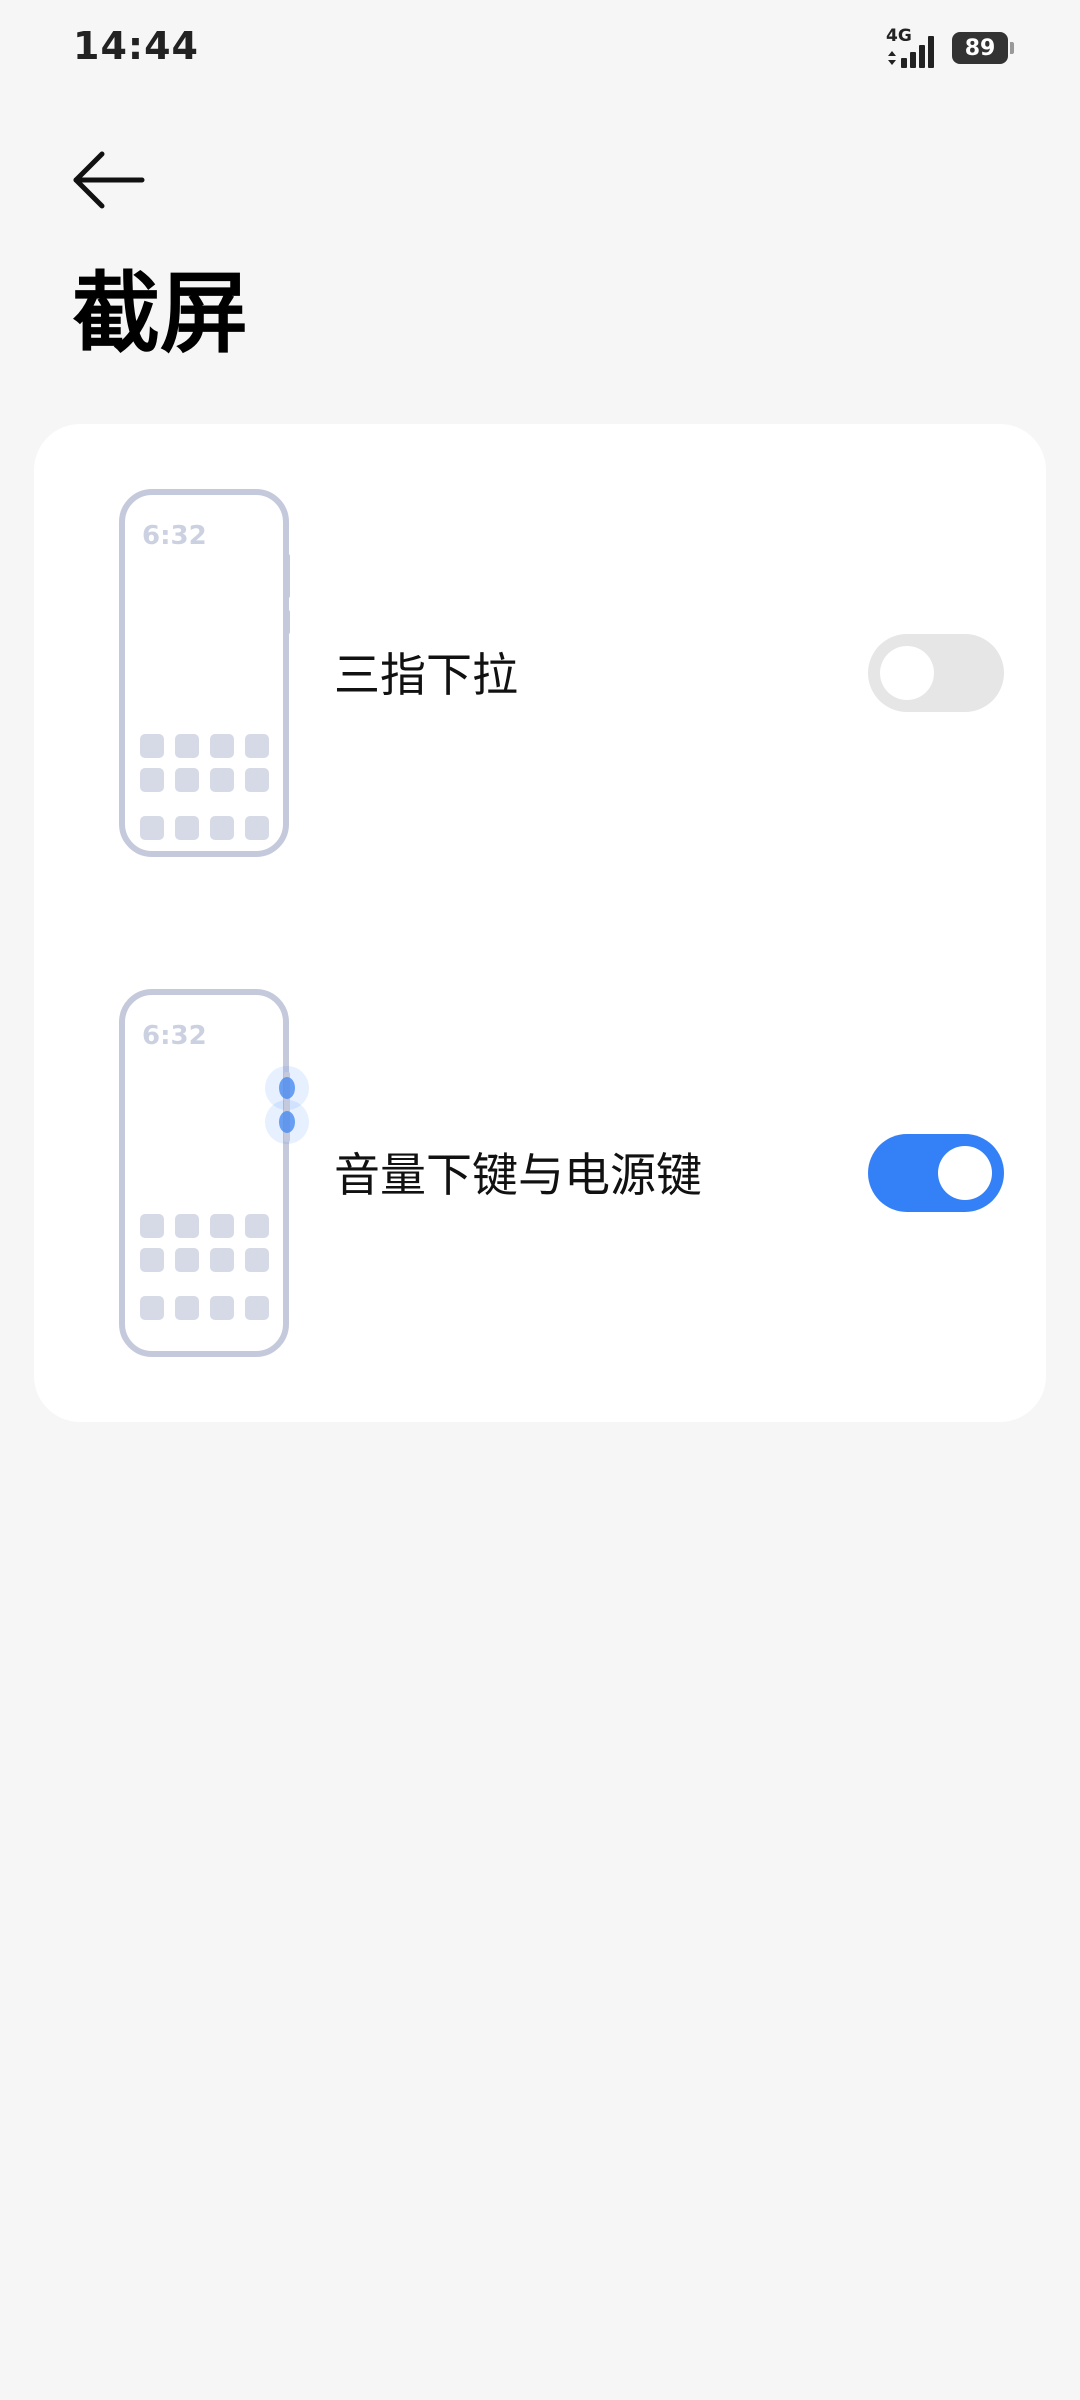 The image size is (1080, 2400). What do you see at coordinates (540, 50) in the screenshot?
I see `status-bar: 14:44 4G 89` at bounding box center [540, 50].